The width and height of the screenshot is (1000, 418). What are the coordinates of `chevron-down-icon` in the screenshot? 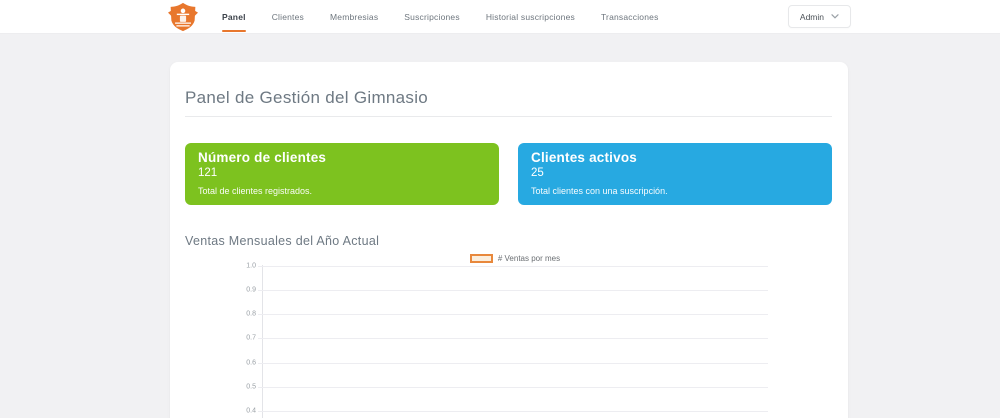 It's located at (835, 16).